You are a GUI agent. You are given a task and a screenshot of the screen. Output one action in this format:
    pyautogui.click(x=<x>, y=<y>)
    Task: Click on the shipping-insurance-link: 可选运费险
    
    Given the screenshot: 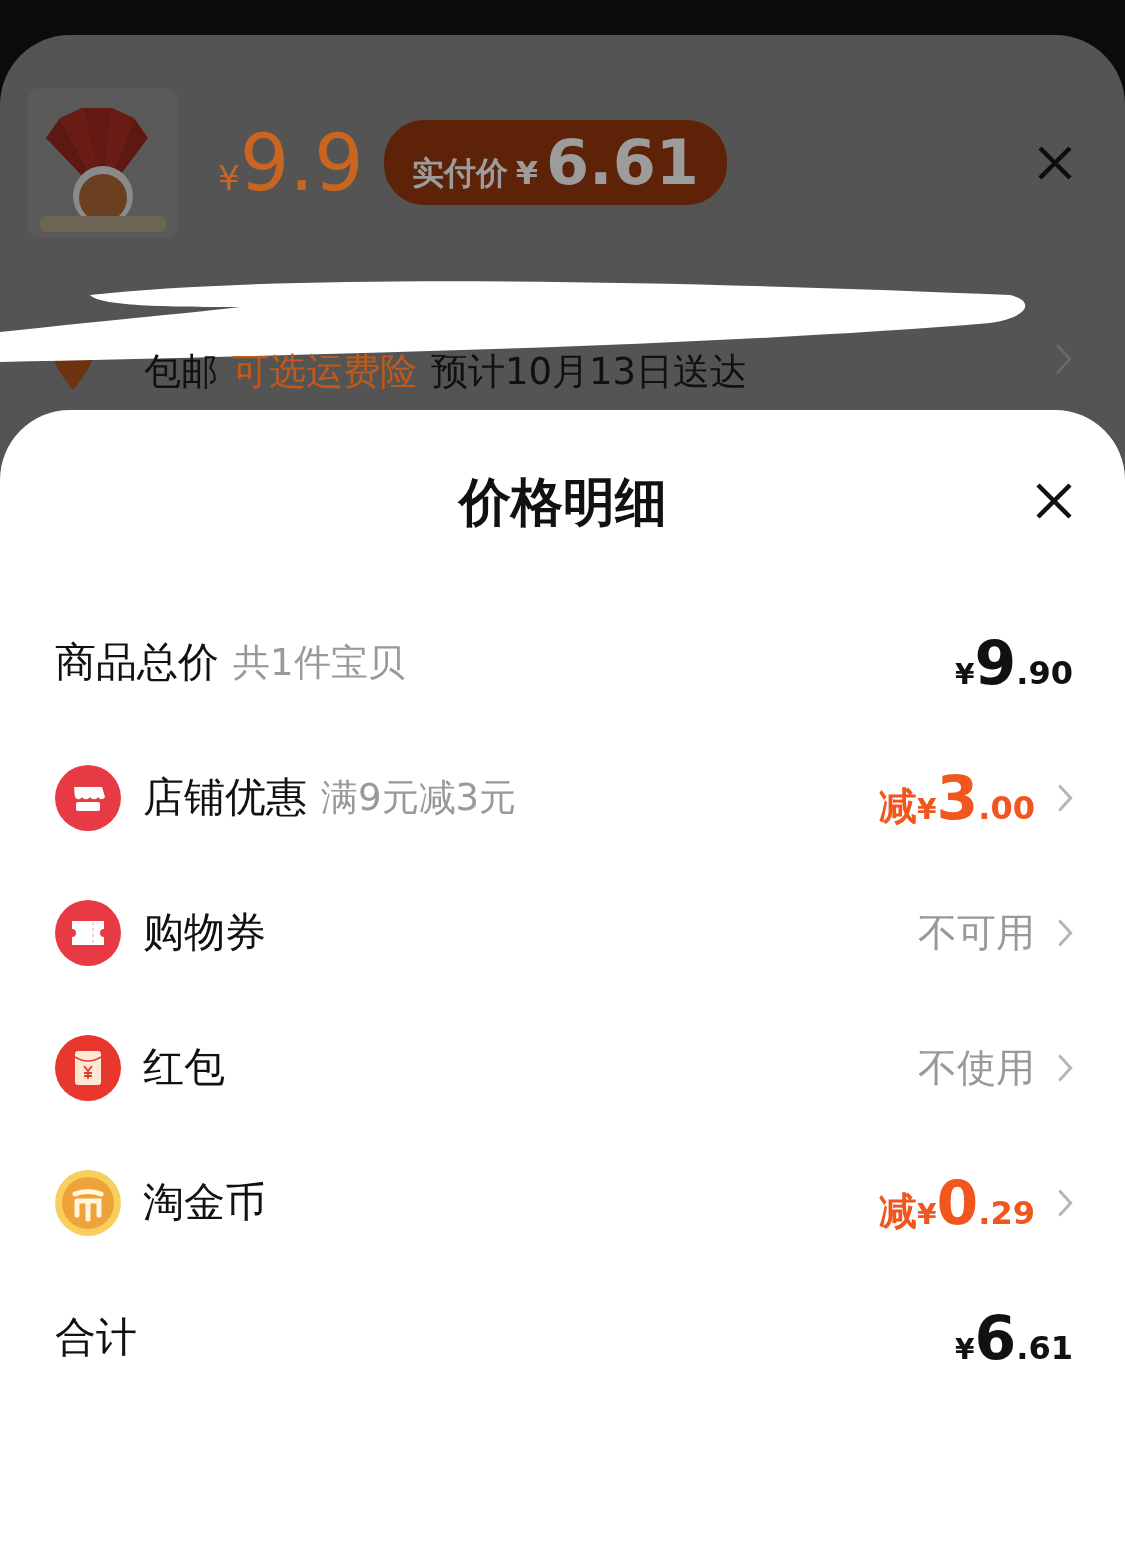 What is the action you would take?
    pyautogui.click(x=324, y=372)
    